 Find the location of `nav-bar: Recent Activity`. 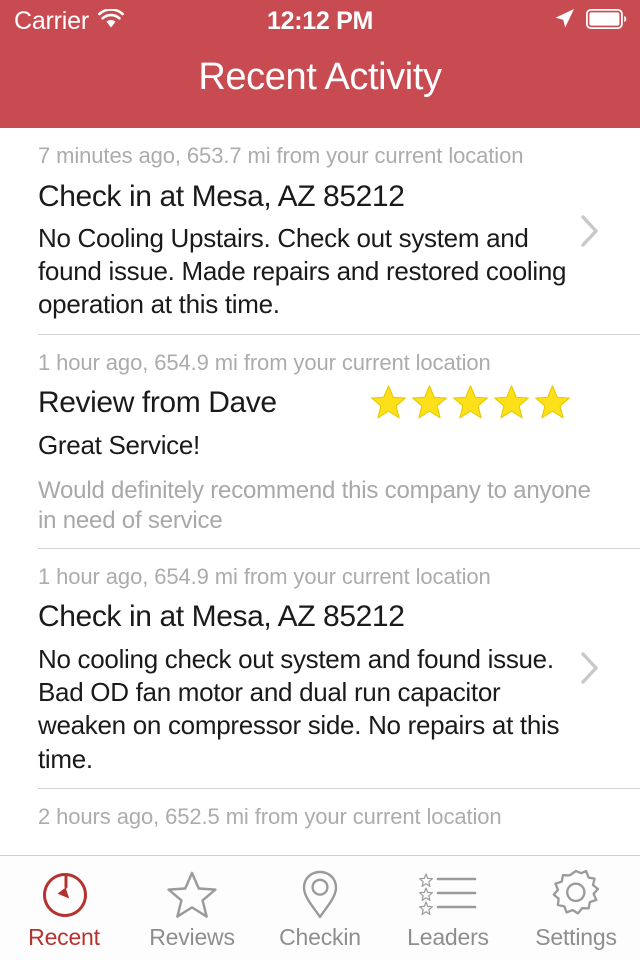

nav-bar: Recent Activity is located at coordinates (320, 85).